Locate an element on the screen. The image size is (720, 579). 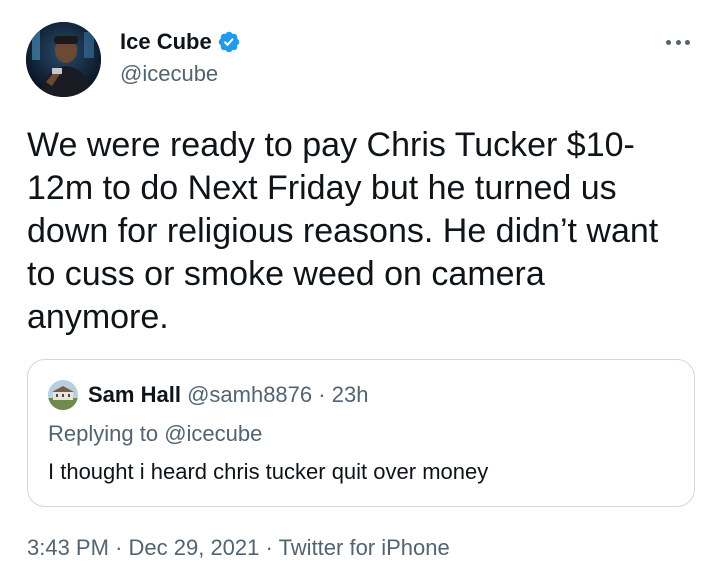
author-name: Ice Cube is located at coordinates (180, 42).